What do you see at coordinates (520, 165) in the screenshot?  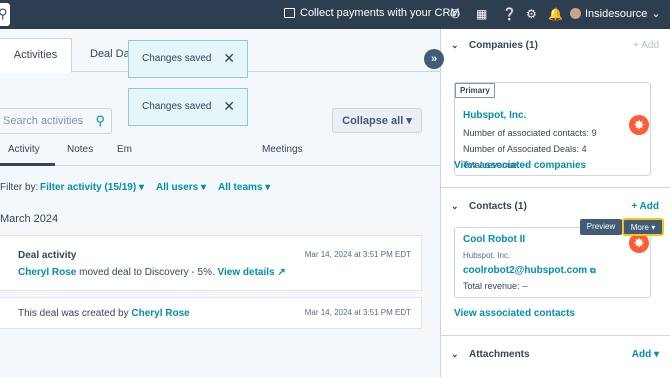 I see `view-associated-companies-link: View associated companies` at bounding box center [520, 165].